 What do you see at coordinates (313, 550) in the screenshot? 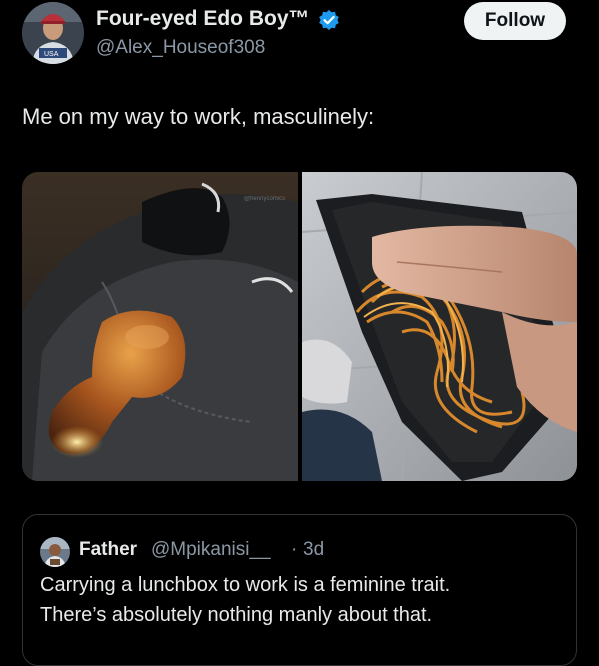
I see `quoted-timestamp: 3d` at bounding box center [313, 550].